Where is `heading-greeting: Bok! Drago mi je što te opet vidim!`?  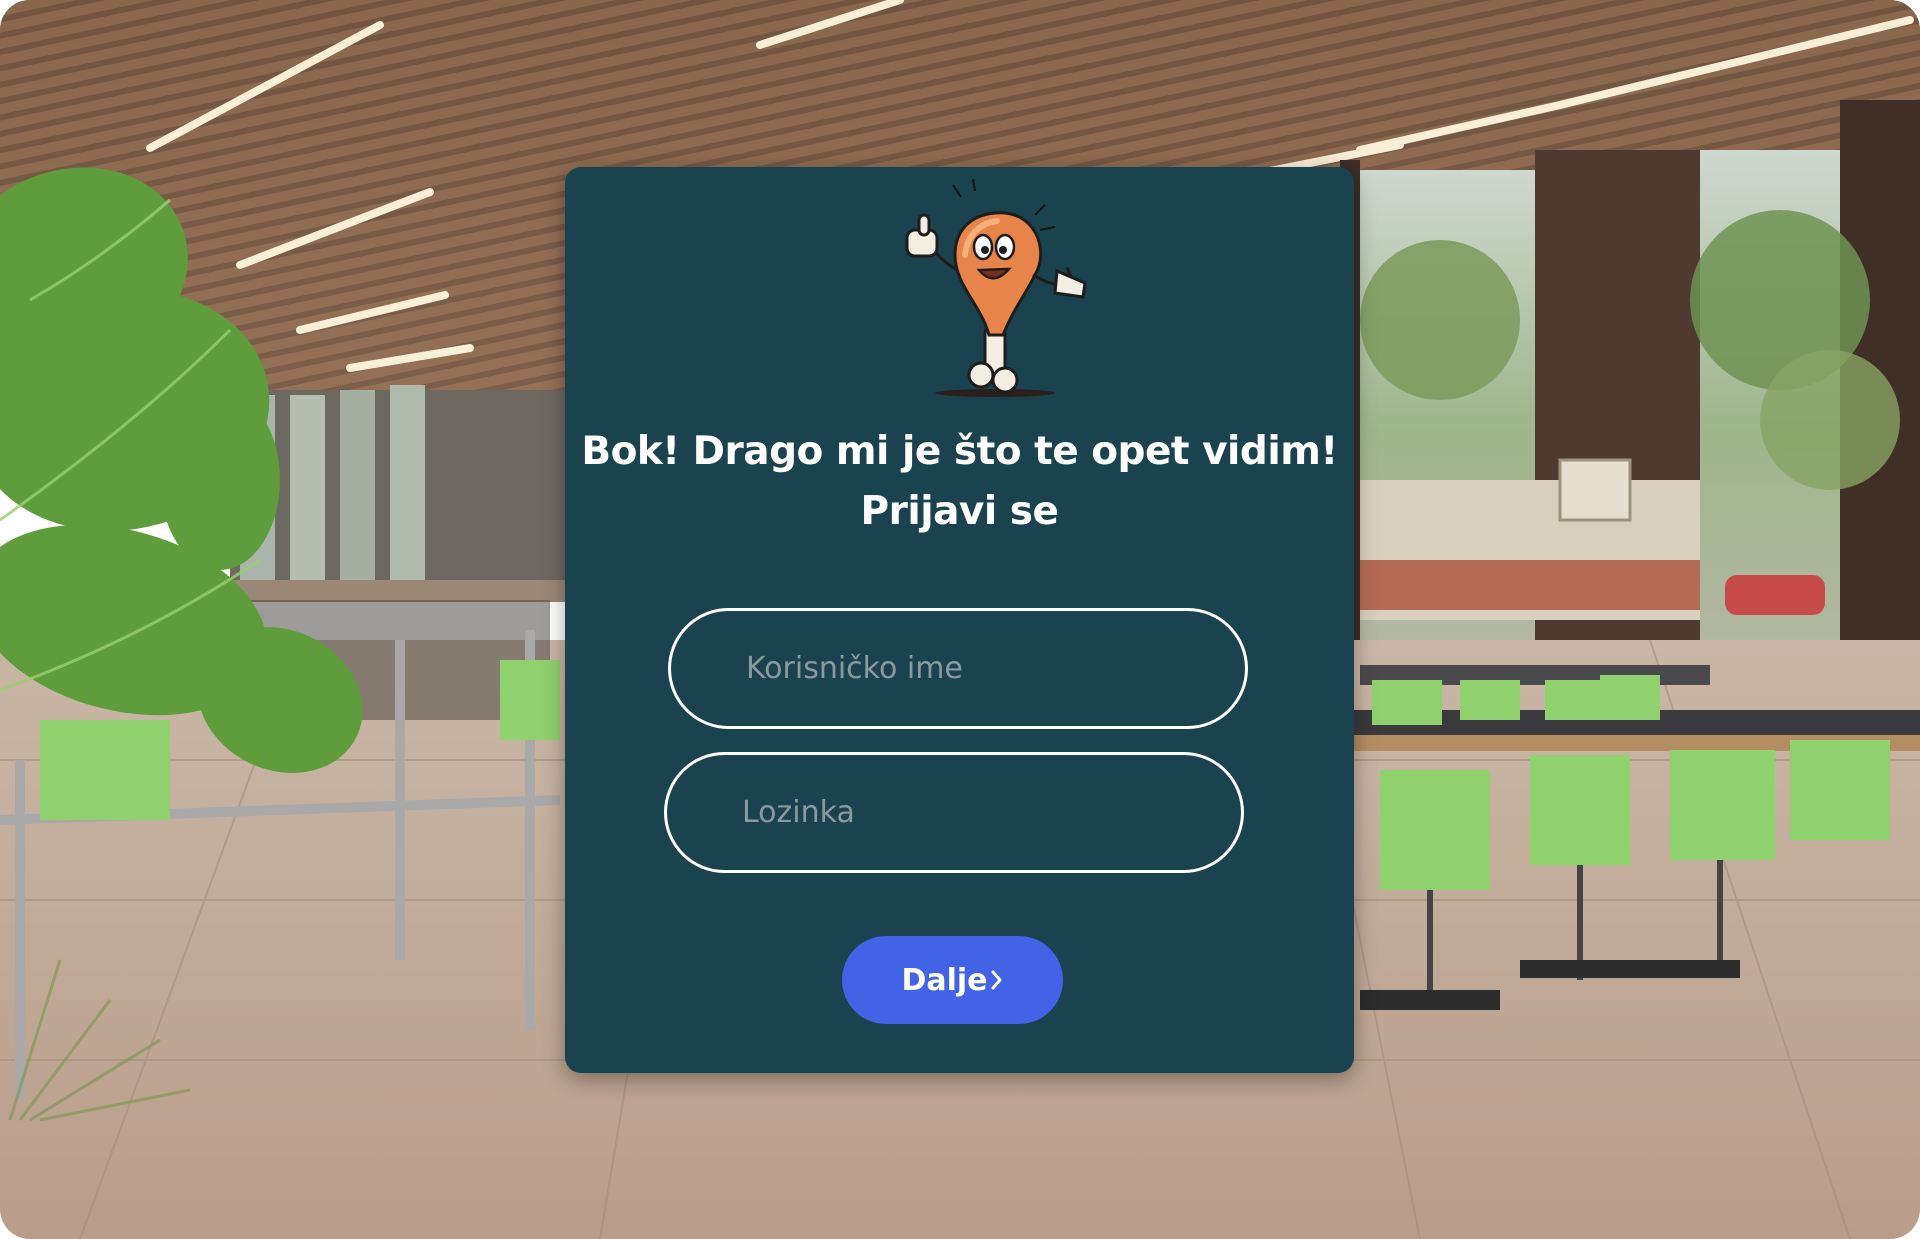
heading-greeting: Bok! Drago mi je što te opet vidim! is located at coordinates (959, 451).